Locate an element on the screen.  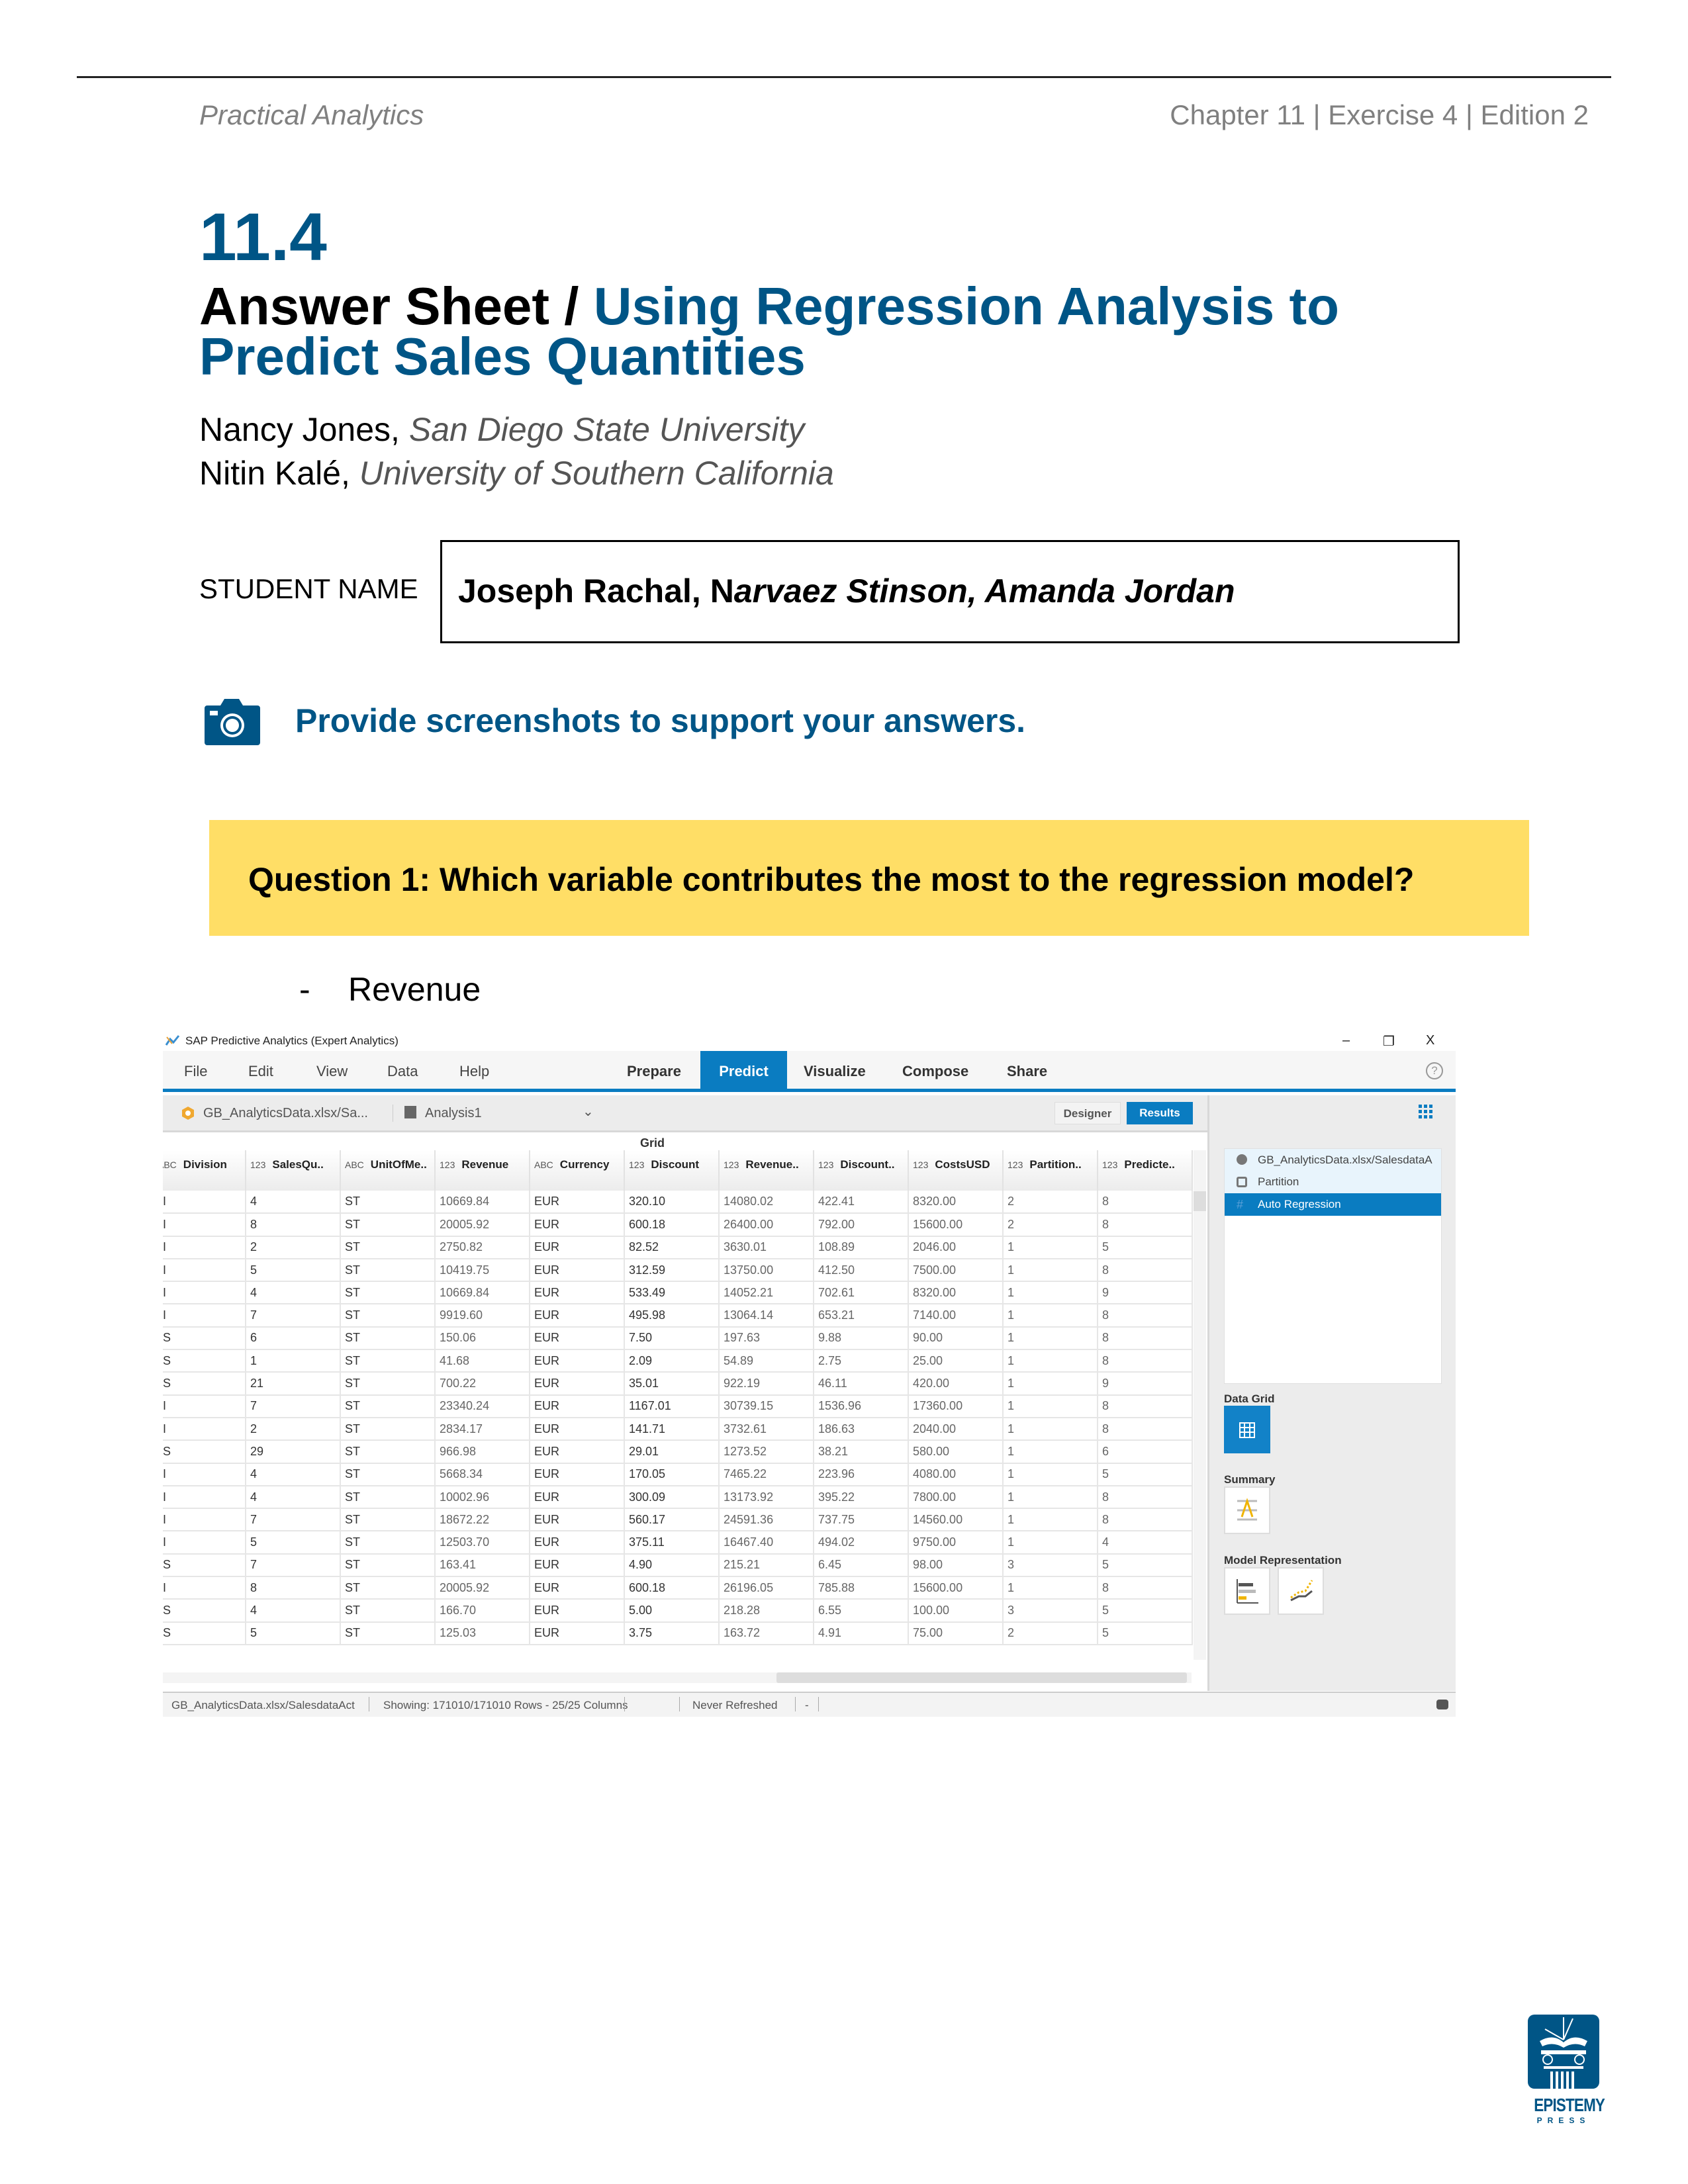
horizontal-scrollbar is located at coordinates (677, 1678).